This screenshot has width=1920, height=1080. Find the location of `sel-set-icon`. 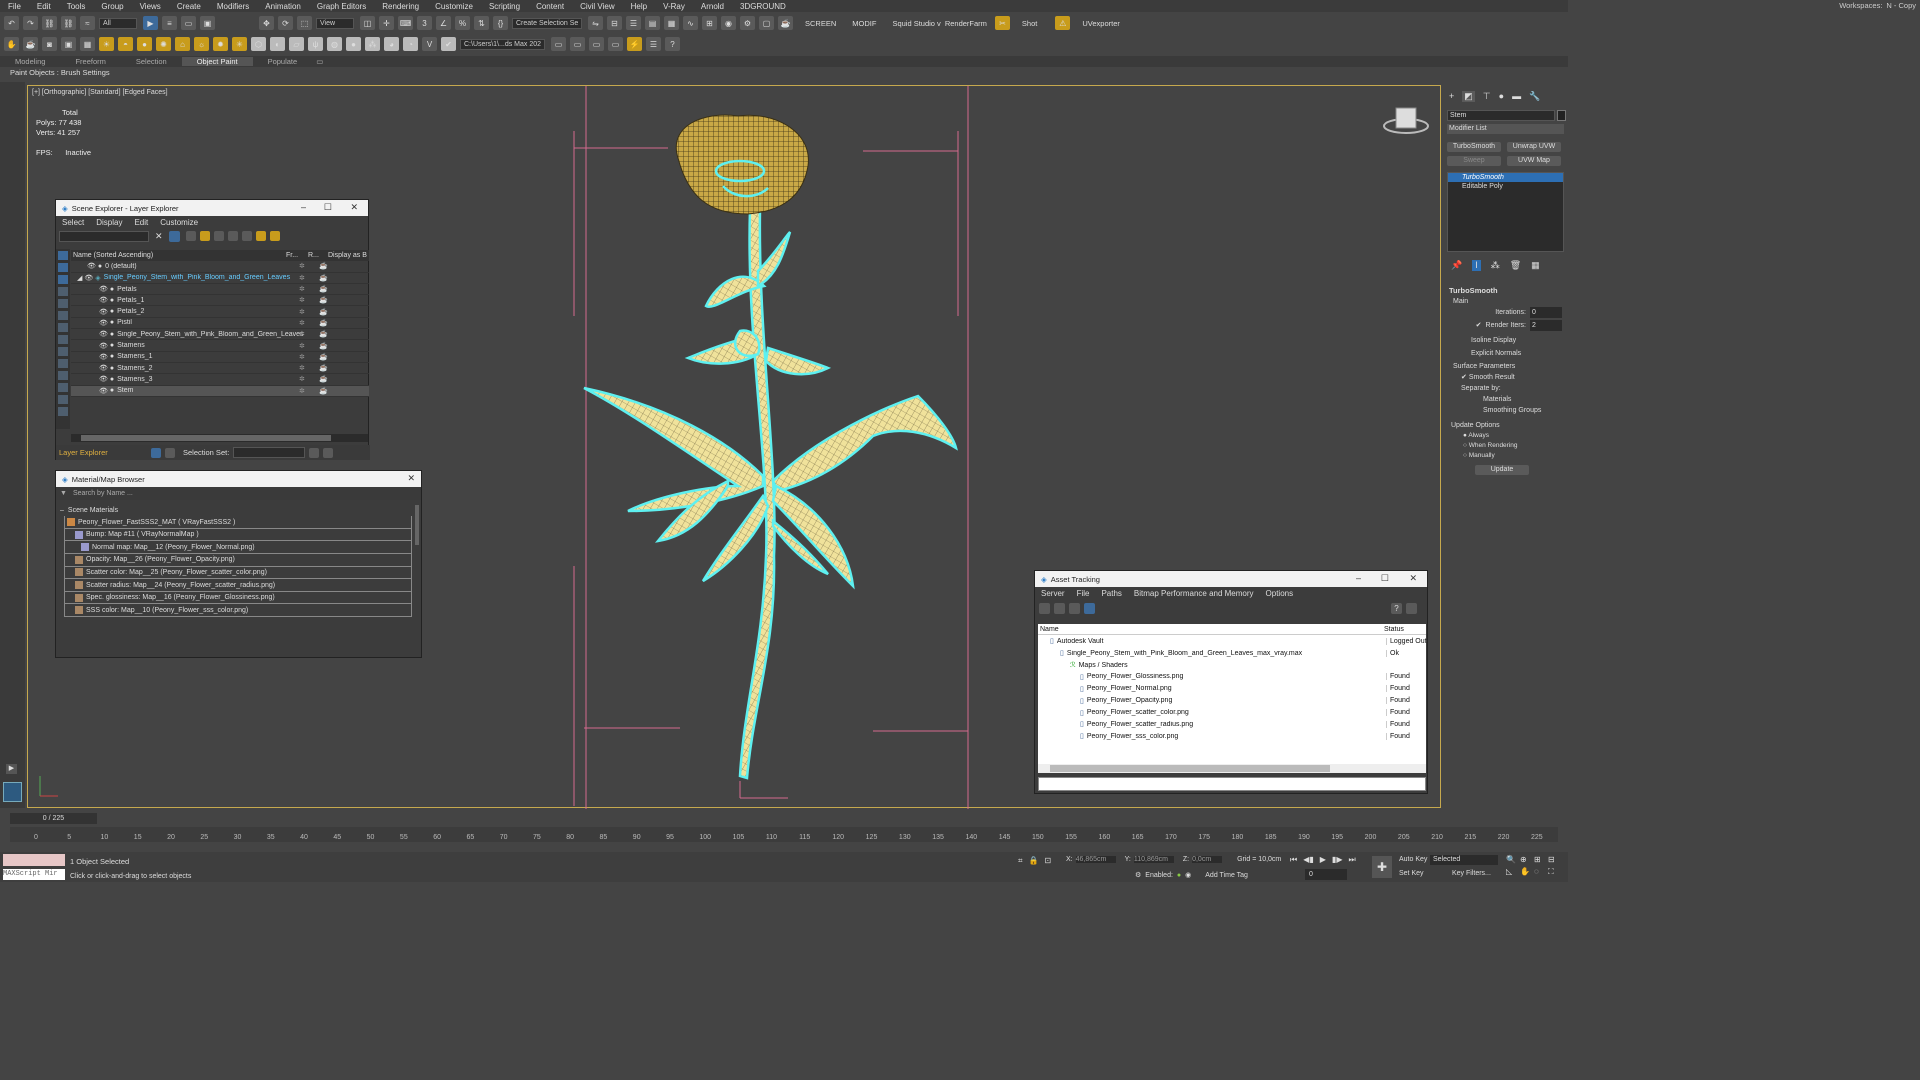

sel-set-icon is located at coordinates (314, 452).